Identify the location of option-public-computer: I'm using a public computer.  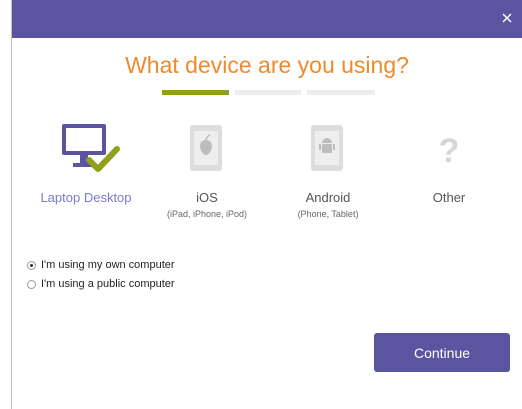
(101, 284).